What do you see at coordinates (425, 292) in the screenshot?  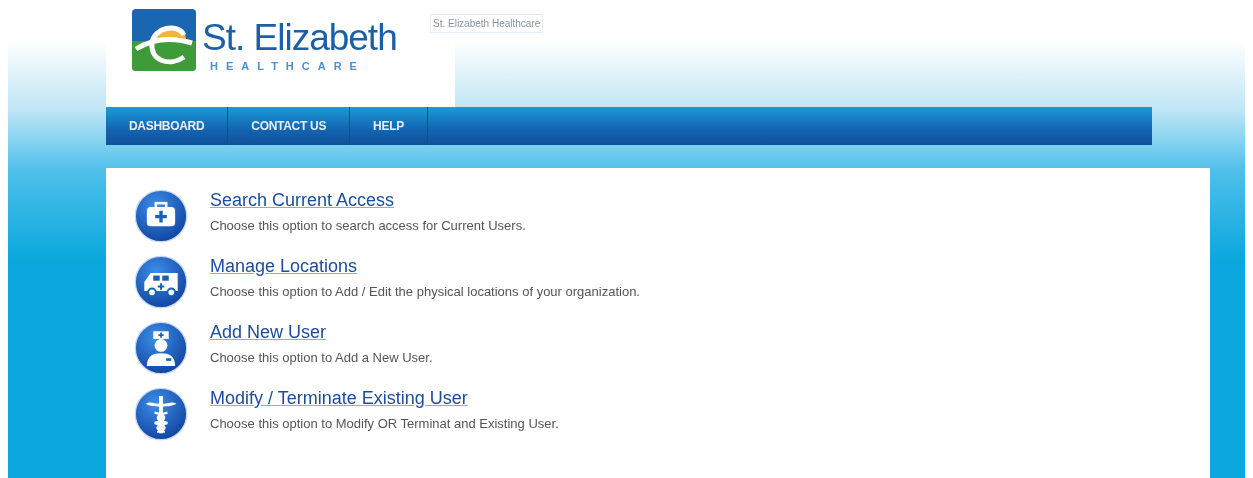 I see `option-description: Choose this option to Add / Edit the physical locations of your organization.` at bounding box center [425, 292].